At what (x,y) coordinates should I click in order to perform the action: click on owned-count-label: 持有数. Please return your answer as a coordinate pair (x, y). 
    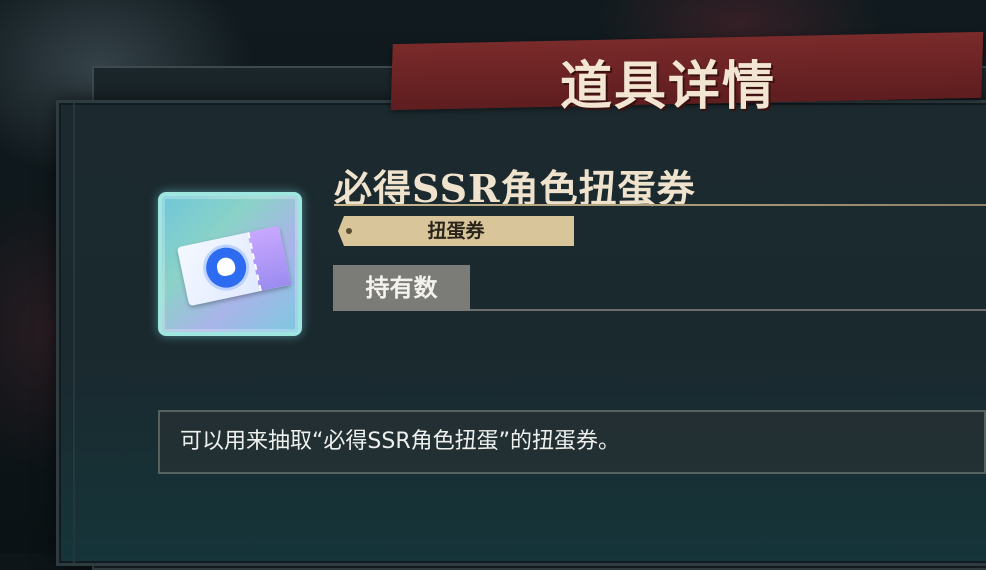
    Looking at the image, I should click on (401, 288).